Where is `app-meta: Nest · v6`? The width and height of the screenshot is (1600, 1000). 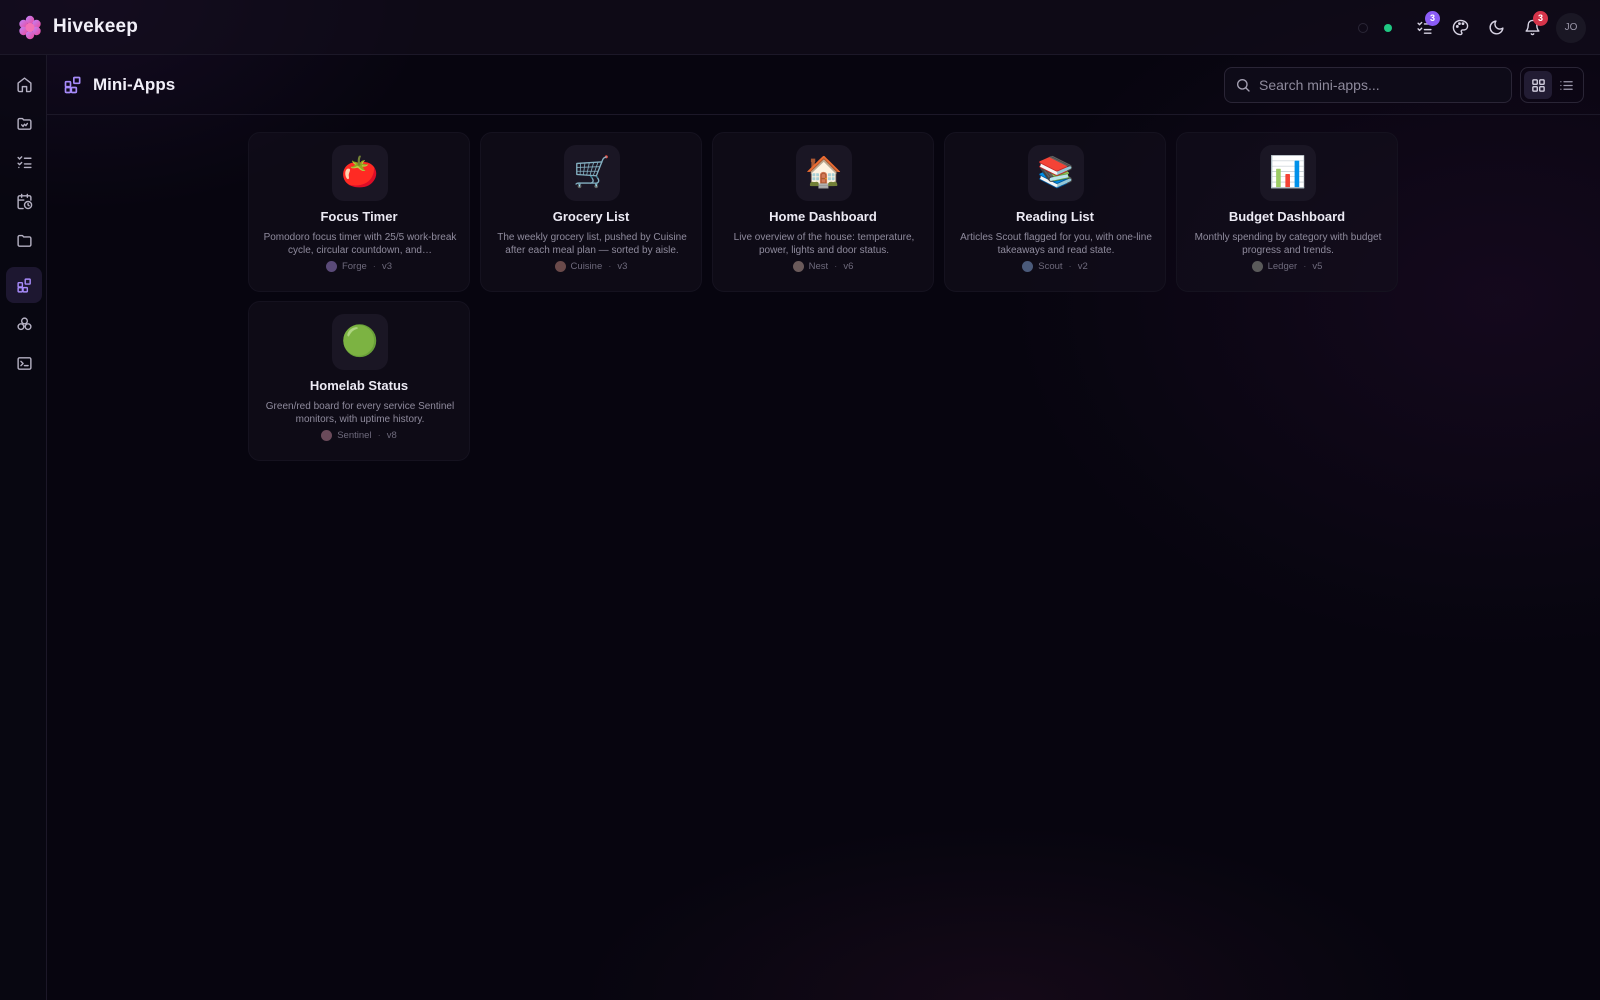
app-meta: Nest · v6 is located at coordinates (823, 266).